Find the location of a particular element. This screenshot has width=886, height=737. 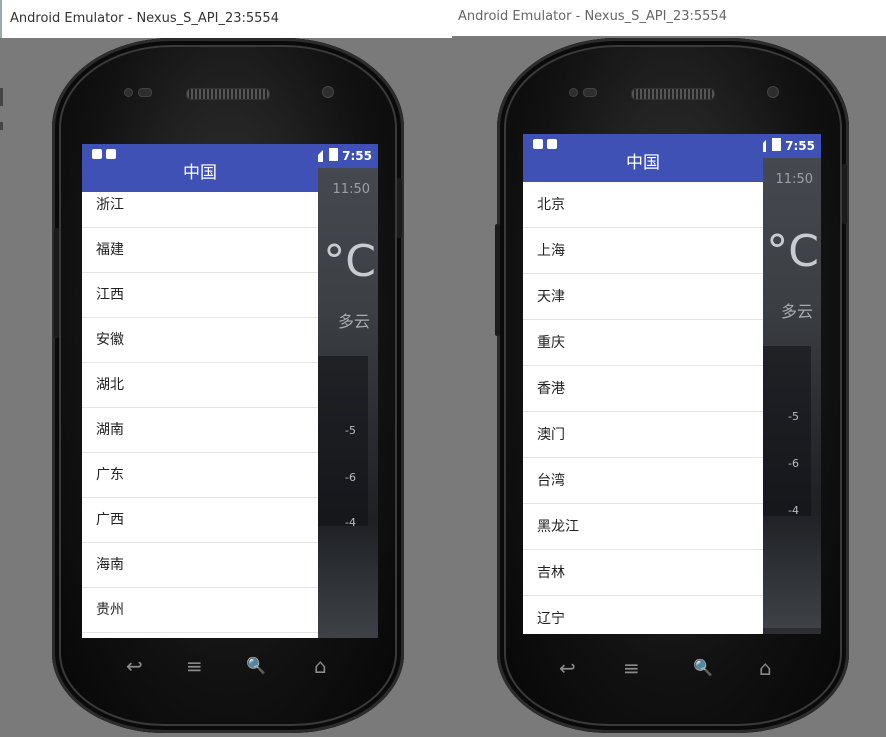

list-item: 湖南 is located at coordinates (200, 430).